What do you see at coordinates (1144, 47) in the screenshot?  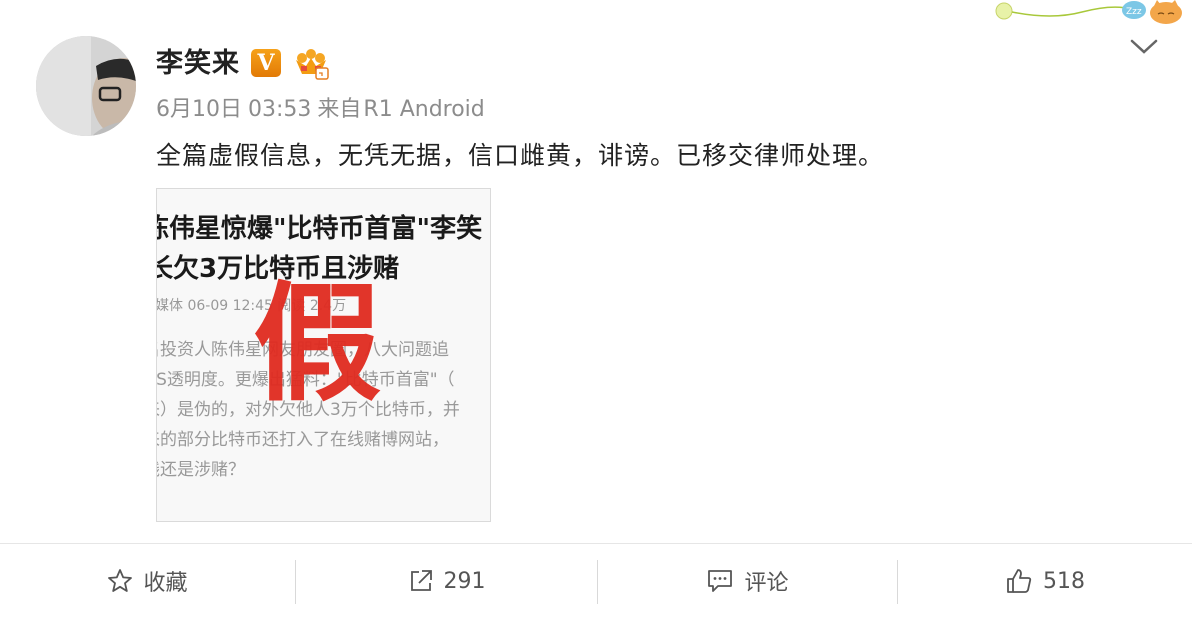 I see `chevron-down-icon` at bounding box center [1144, 47].